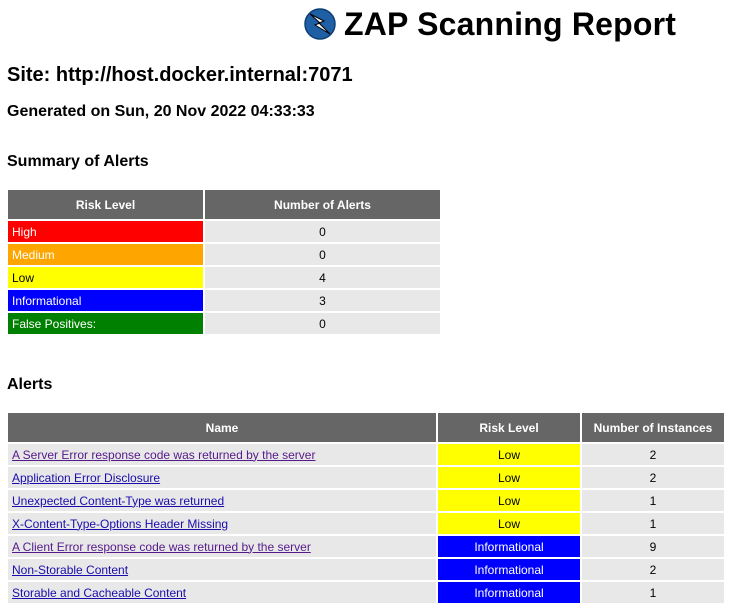  What do you see at coordinates (653, 546) in the screenshot?
I see `instance-count-cell: 9` at bounding box center [653, 546].